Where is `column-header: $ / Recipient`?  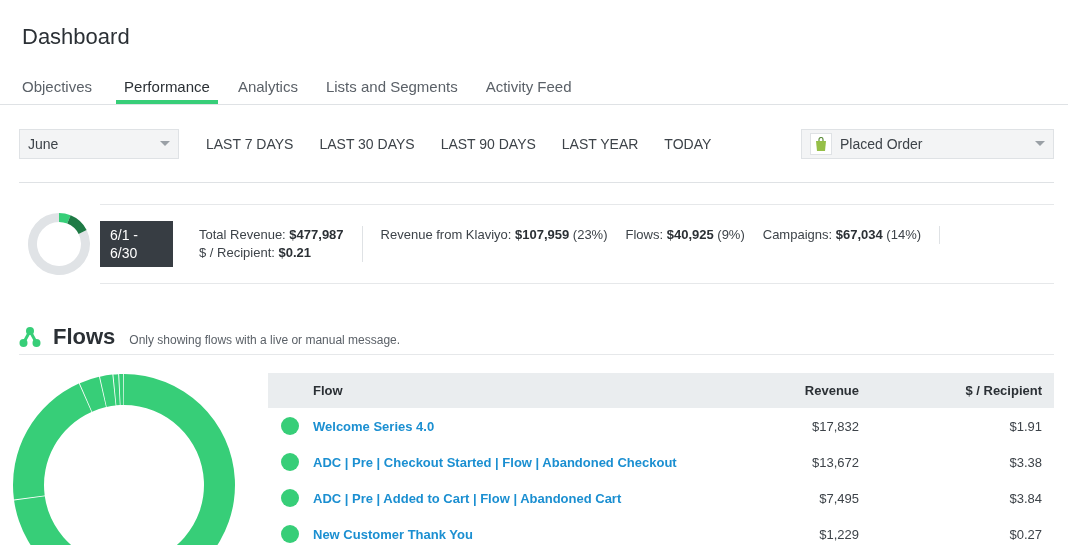 column-header: $ / Recipient is located at coordinates (1003, 390).